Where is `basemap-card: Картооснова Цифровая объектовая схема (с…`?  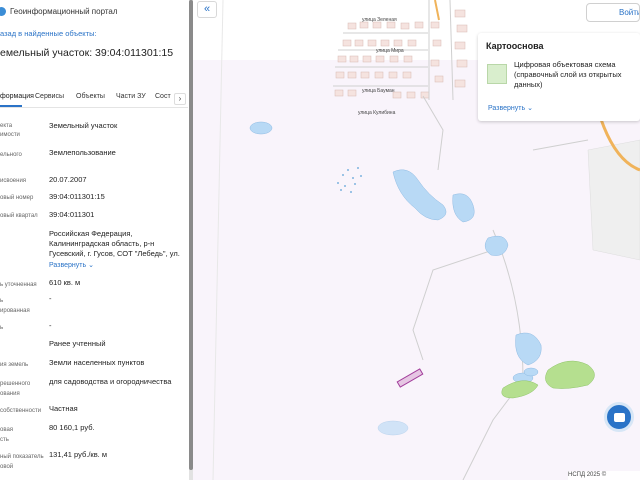
basemap-card: Картооснова Цифровая объектовая схема (с… is located at coordinates (559, 77).